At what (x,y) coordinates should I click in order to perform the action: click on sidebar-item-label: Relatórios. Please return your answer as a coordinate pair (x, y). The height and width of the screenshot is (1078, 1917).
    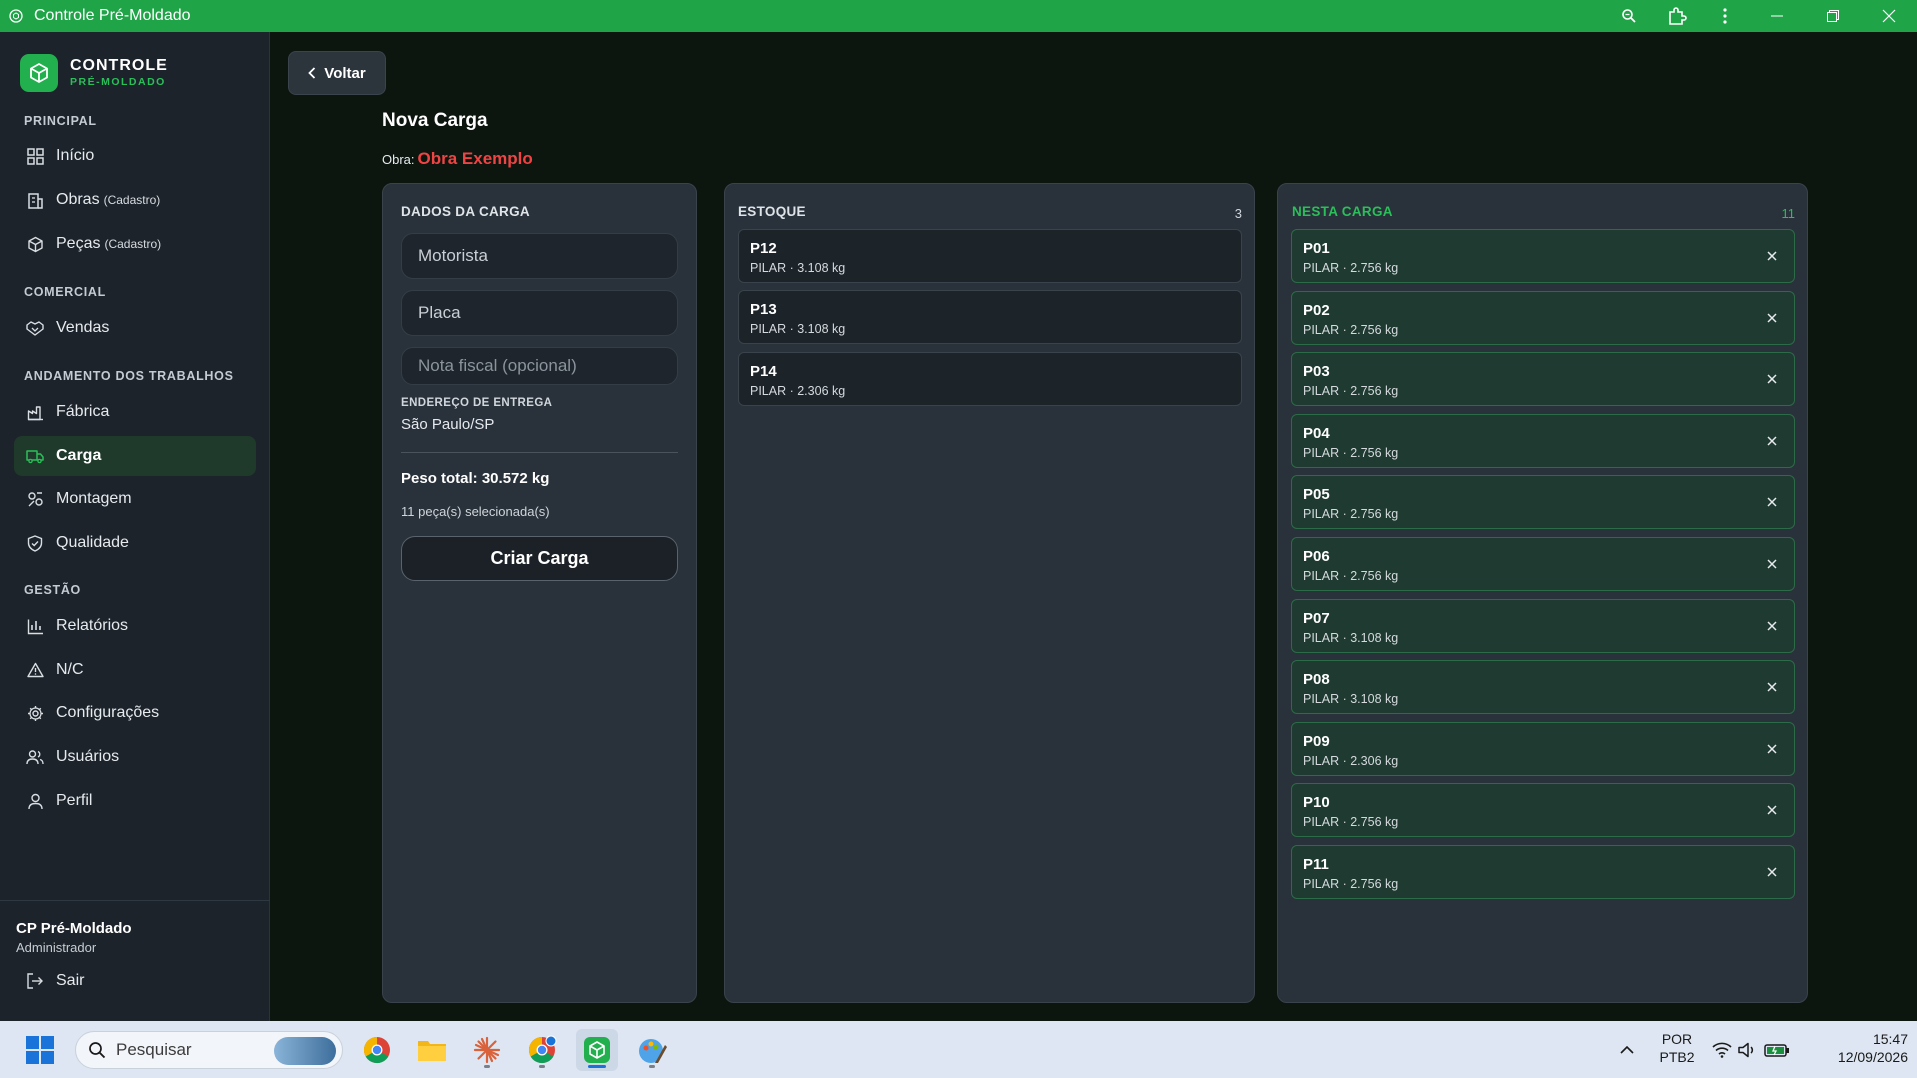
    Looking at the image, I should click on (92, 625).